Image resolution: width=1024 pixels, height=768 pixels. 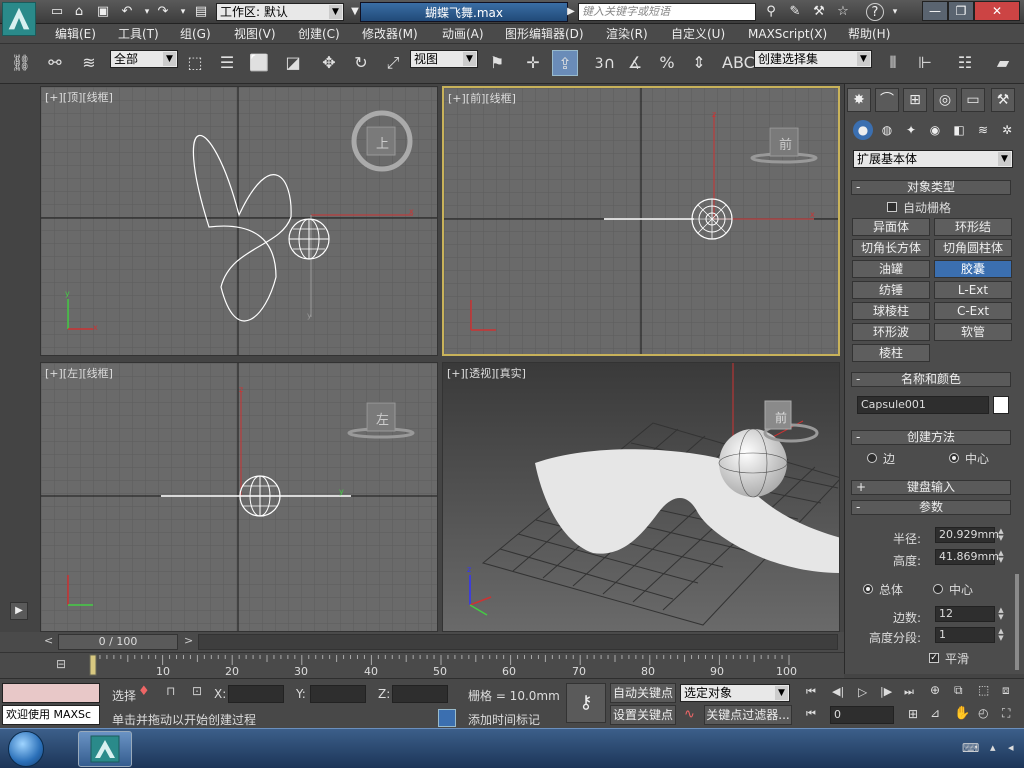 I want to click on object-btn-spindle: 纺锤, so click(x=891, y=290).